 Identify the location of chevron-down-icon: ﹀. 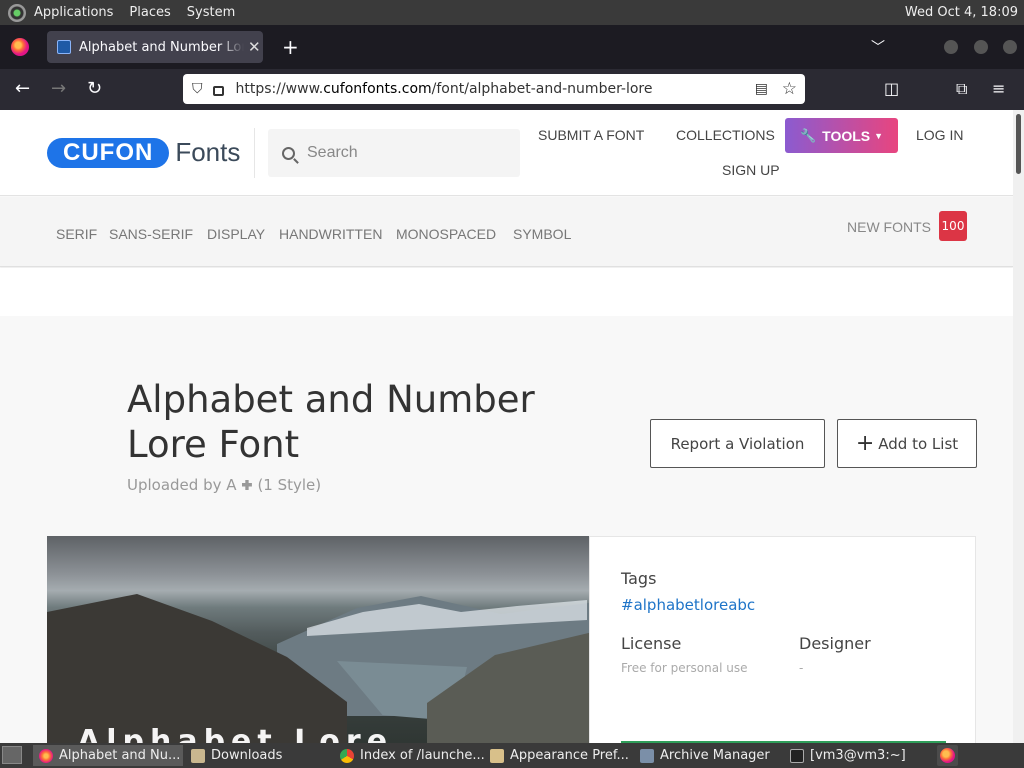
(878, 47).